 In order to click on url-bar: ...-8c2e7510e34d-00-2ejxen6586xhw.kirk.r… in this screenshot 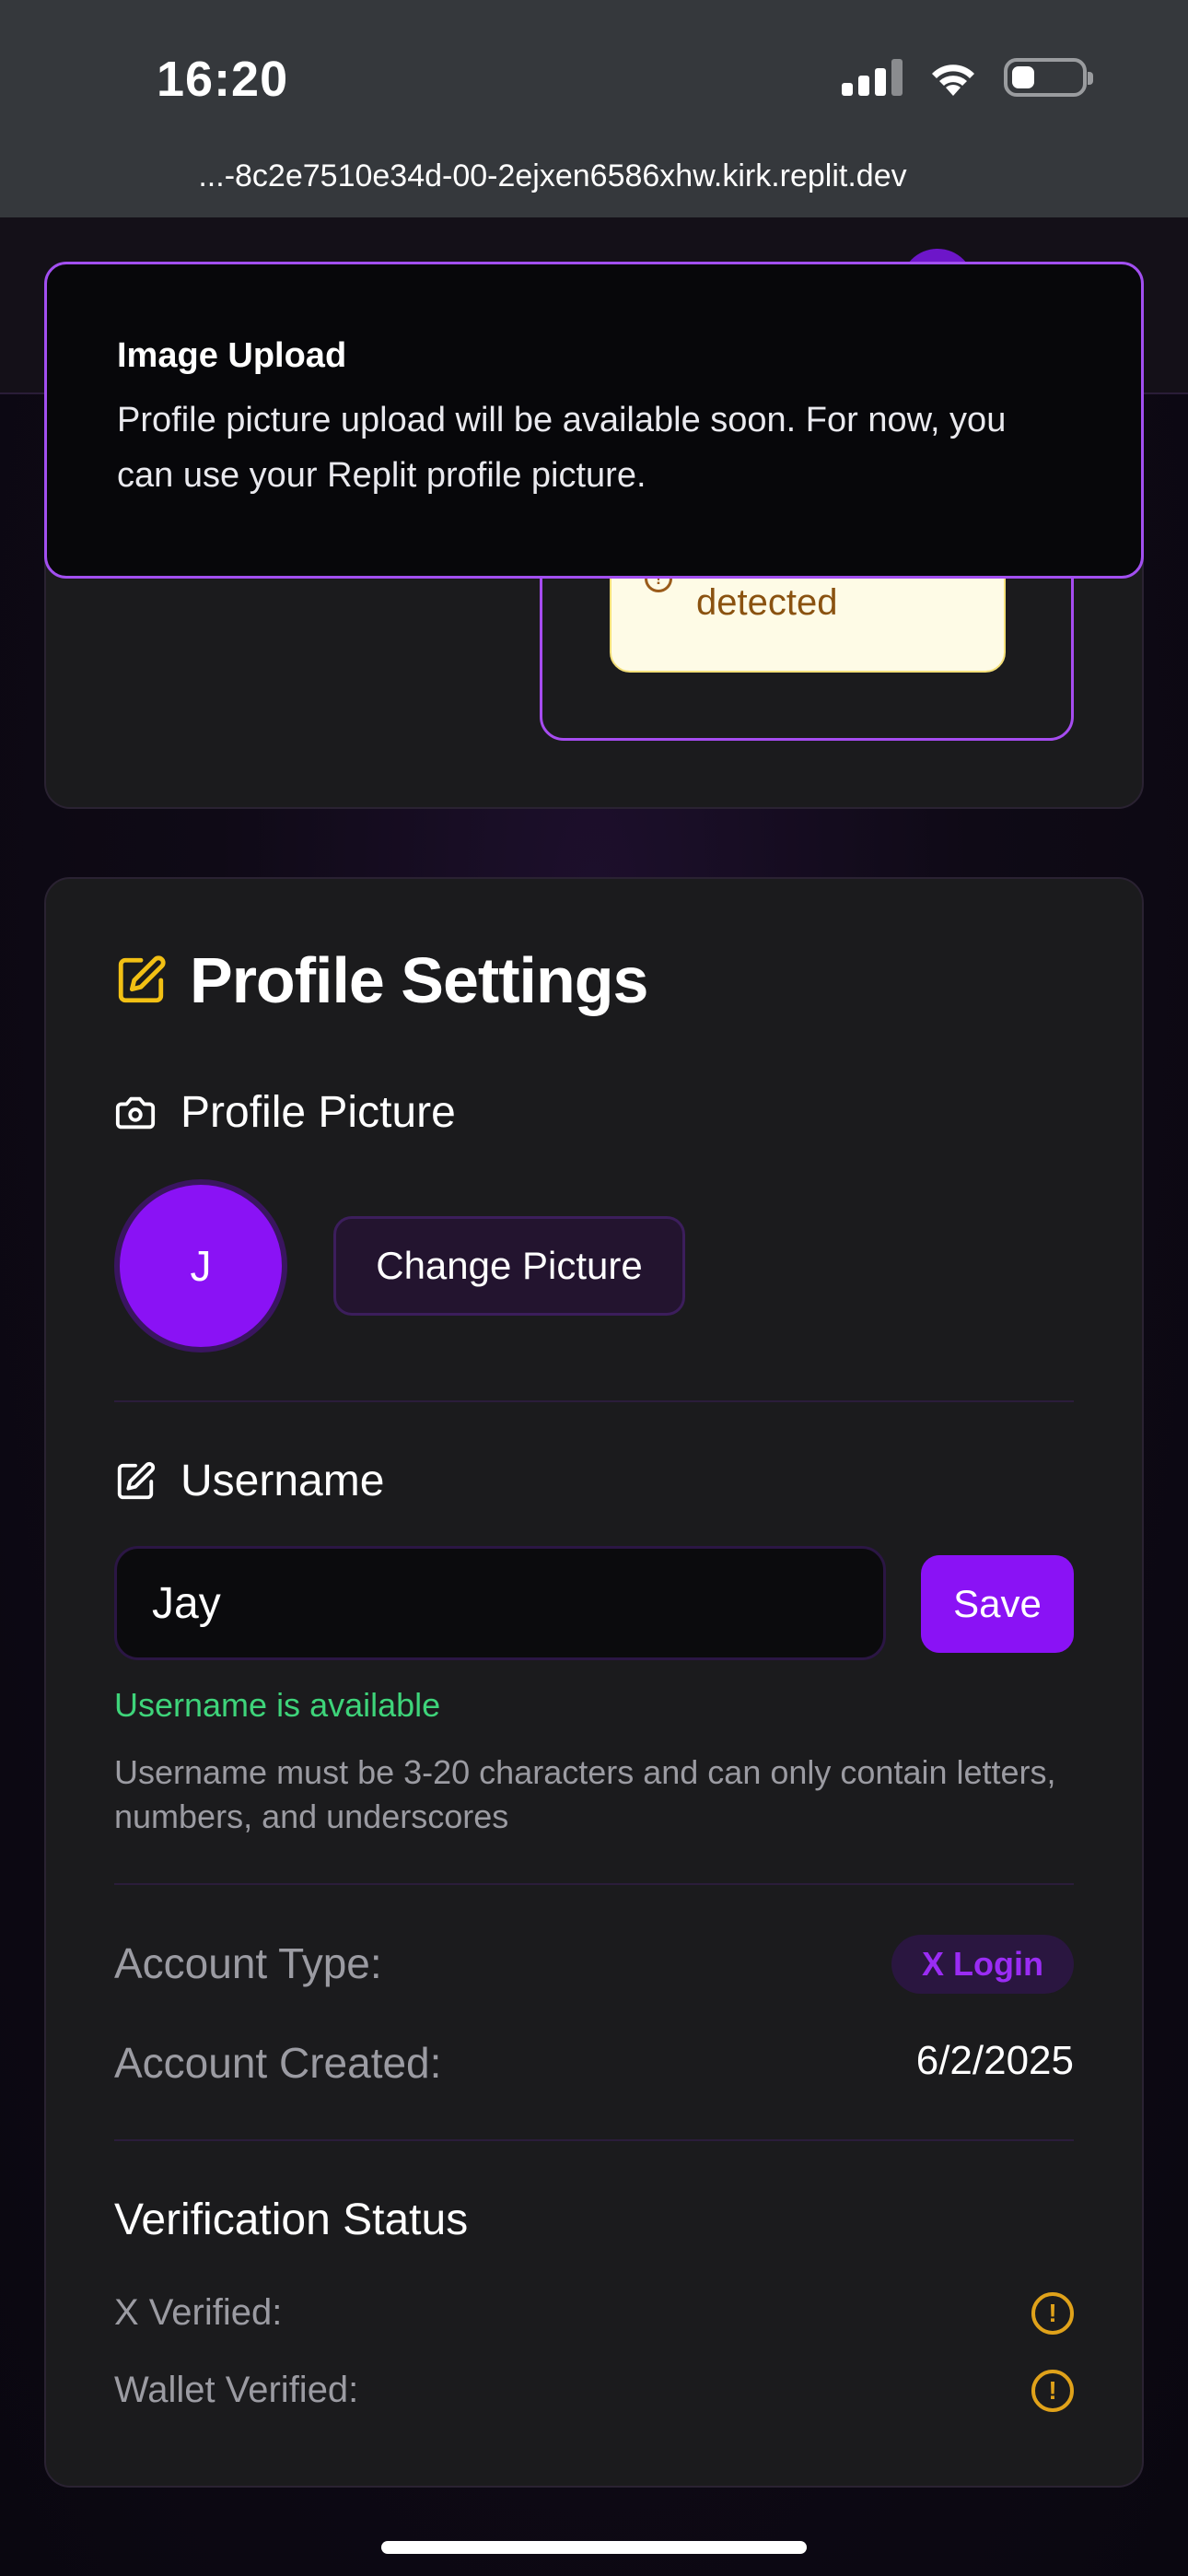, I will do `click(594, 176)`.